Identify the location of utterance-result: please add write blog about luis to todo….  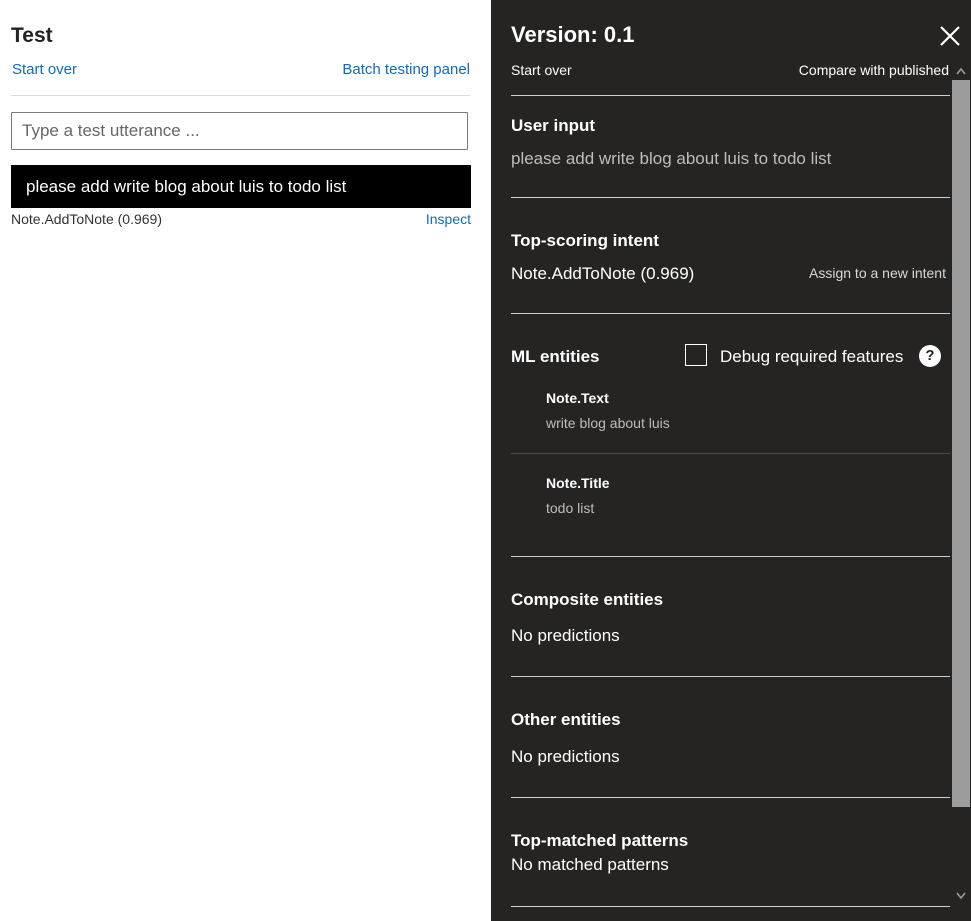
(241, 186).